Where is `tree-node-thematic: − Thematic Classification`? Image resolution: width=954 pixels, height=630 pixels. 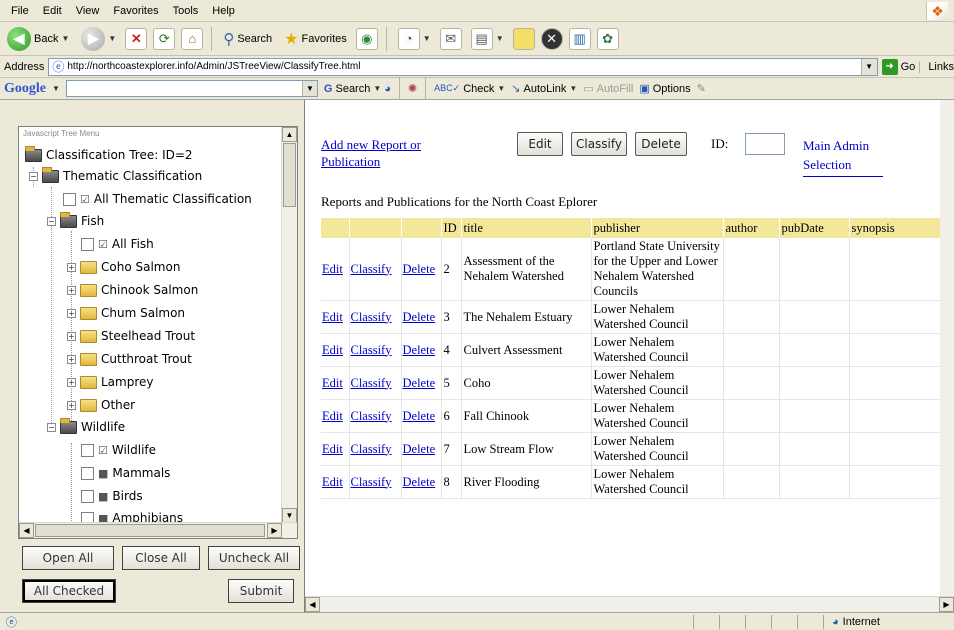 tree-node-thematic: − Thematic Classification is located at coordinates (115, 176).